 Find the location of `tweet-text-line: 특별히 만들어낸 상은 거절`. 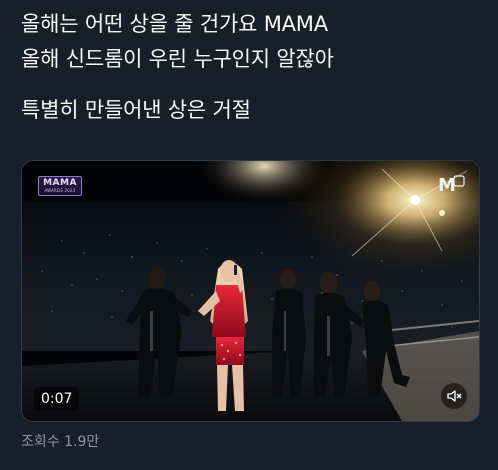

tweet-text-line: 특별히 만들어낸 상은 거절 is located at coordinates (136, 110).